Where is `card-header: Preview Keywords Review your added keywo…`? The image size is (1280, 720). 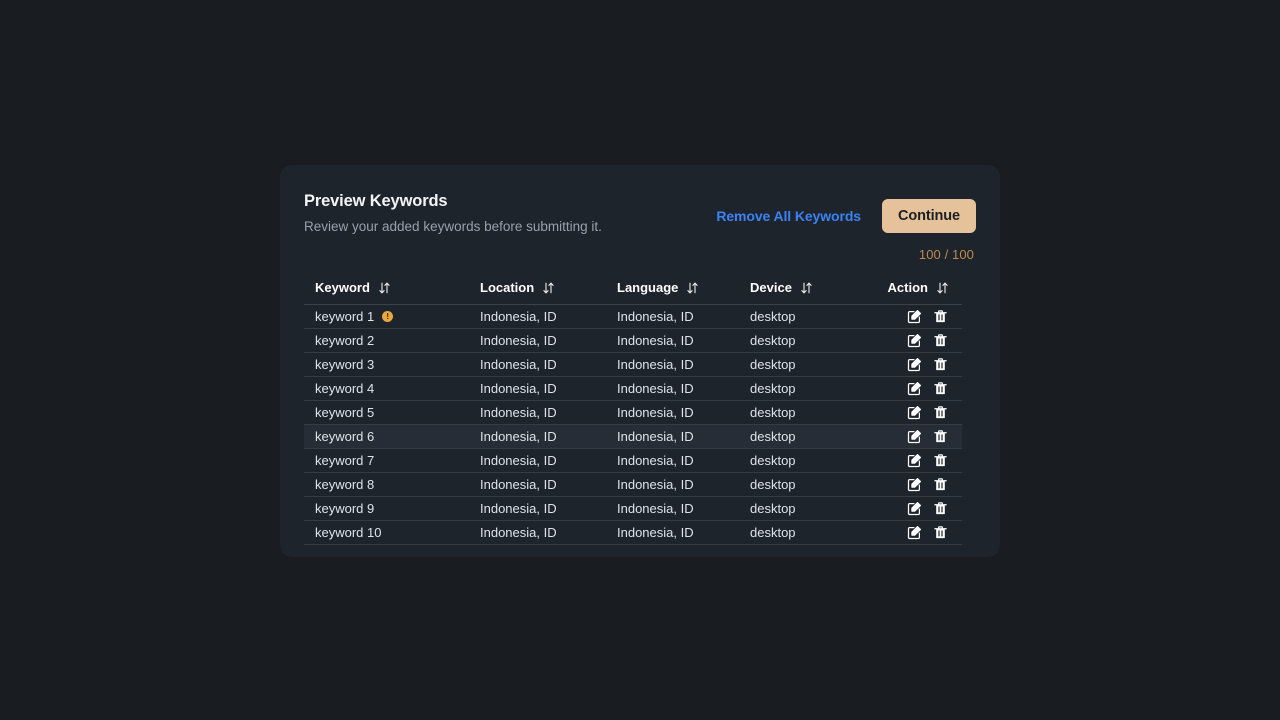
card-header: Preview Keywords Review your added keywo… is located at coordinates (640, 212).